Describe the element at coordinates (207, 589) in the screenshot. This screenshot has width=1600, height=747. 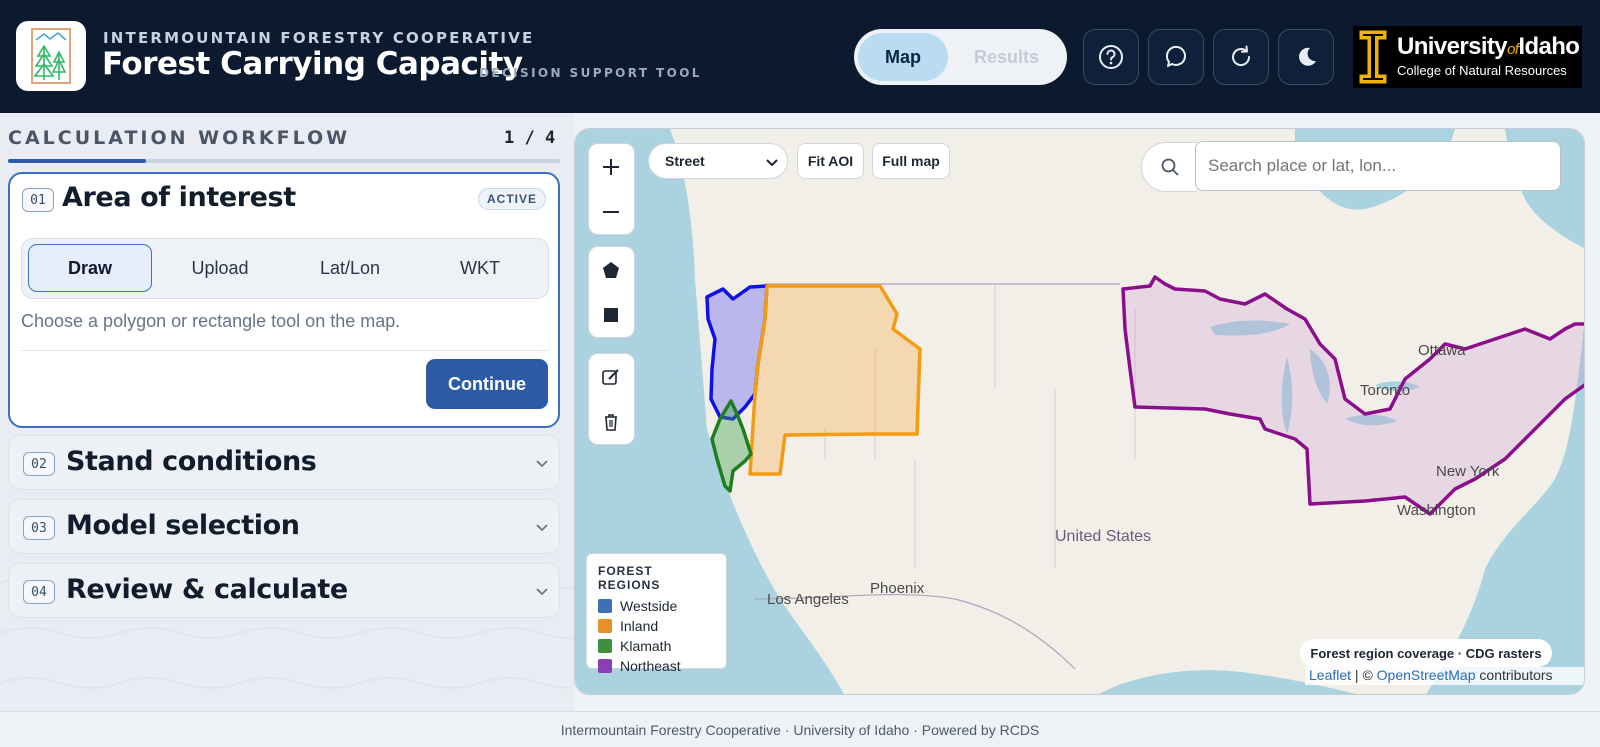
I see `step-title: Review & calculate` at that location.